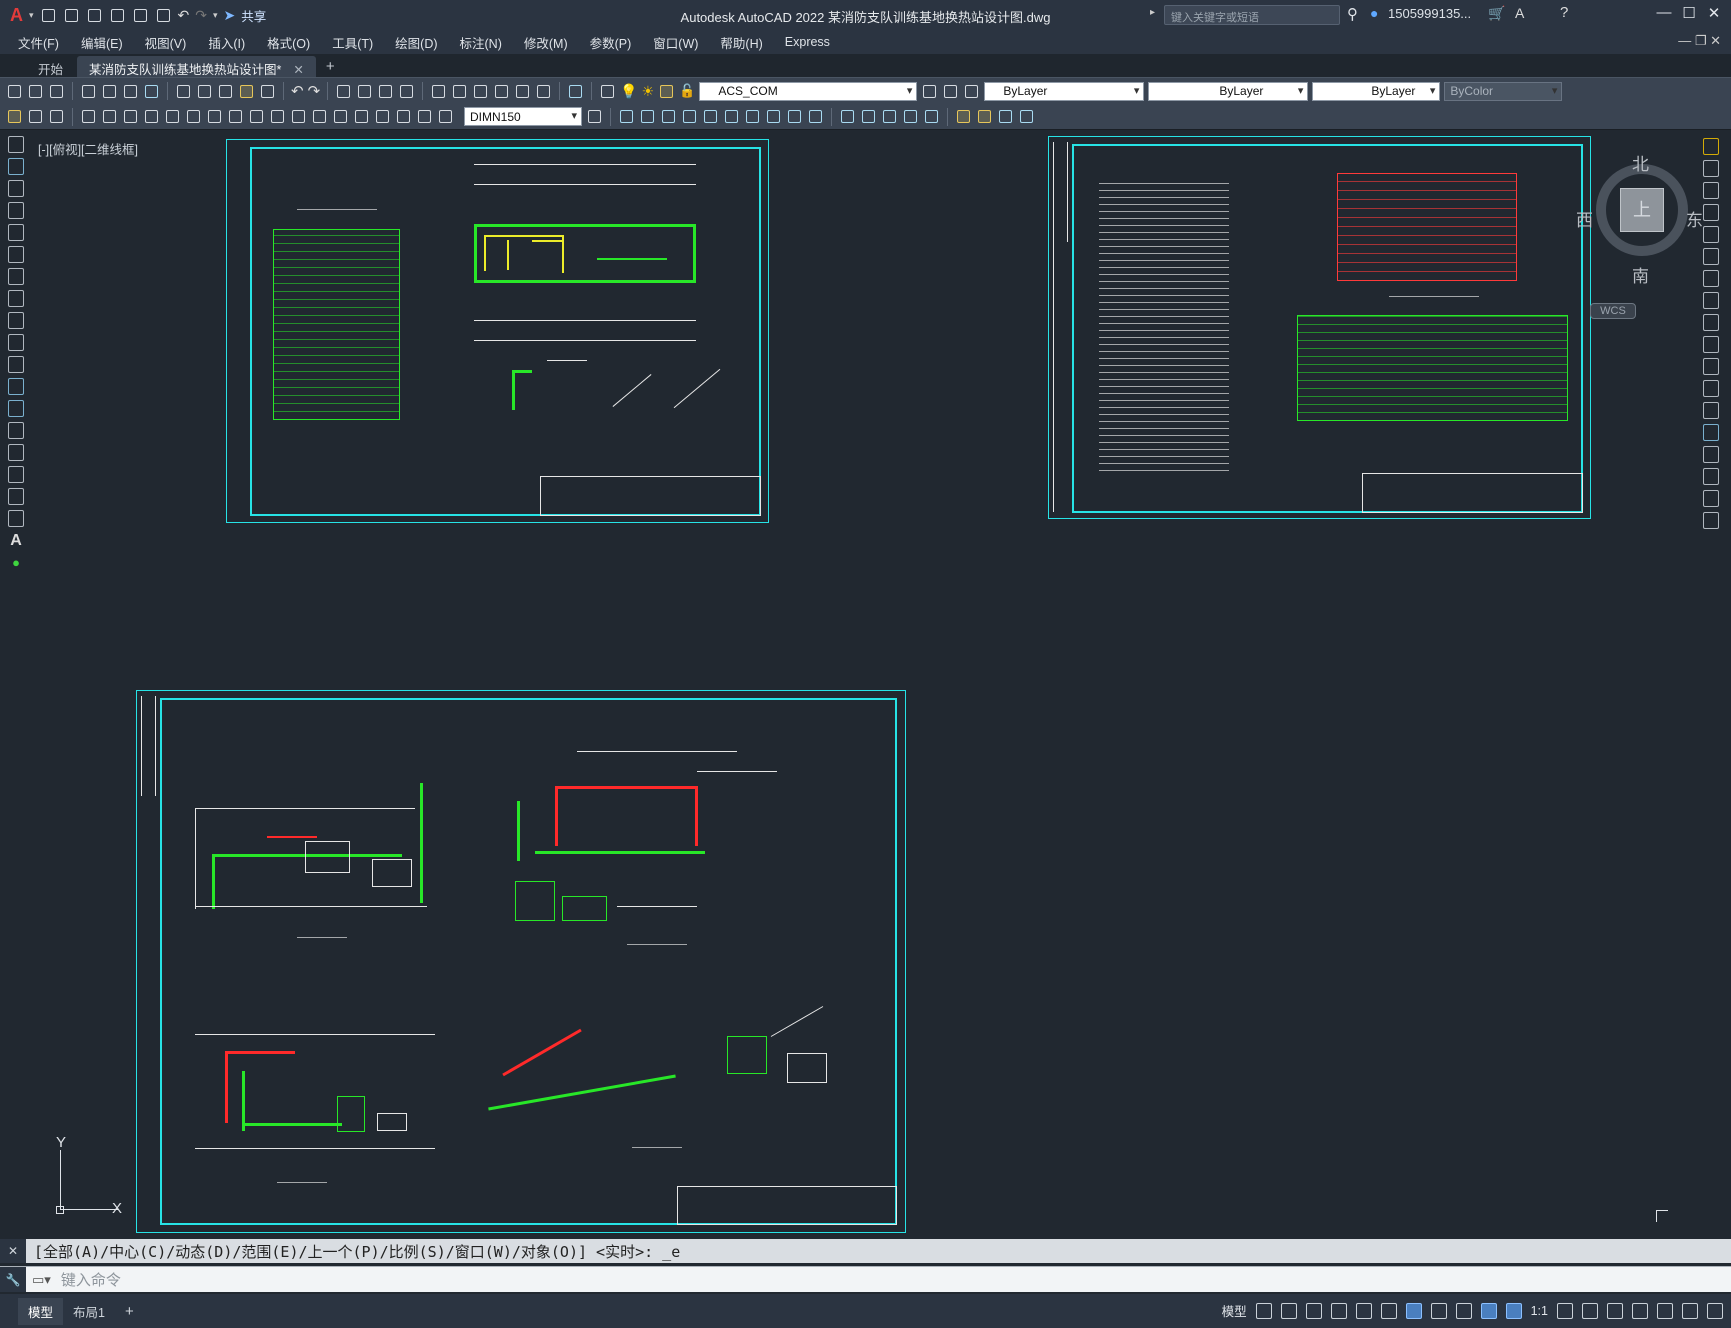  Describe the element at coordinates (319, 116) in the screenshot. I see `tolerance-icon` at that location.